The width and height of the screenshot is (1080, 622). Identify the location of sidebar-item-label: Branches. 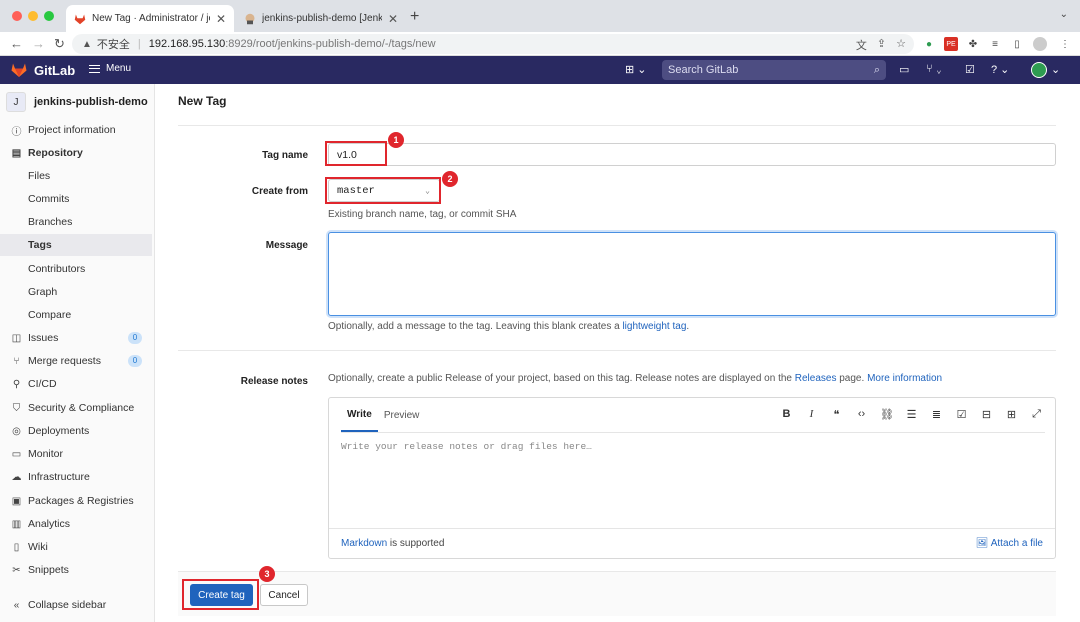
(50, 222).